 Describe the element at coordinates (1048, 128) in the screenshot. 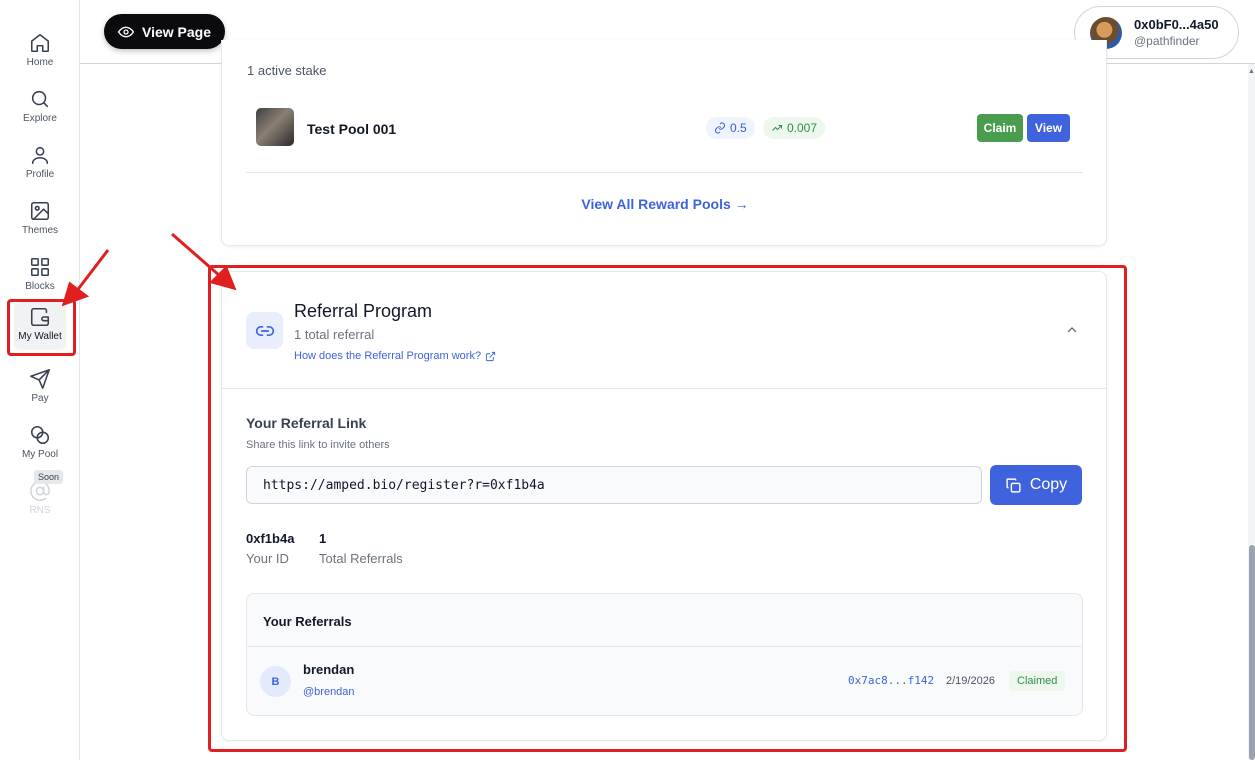

I see `view-pool-button: View` at that location.